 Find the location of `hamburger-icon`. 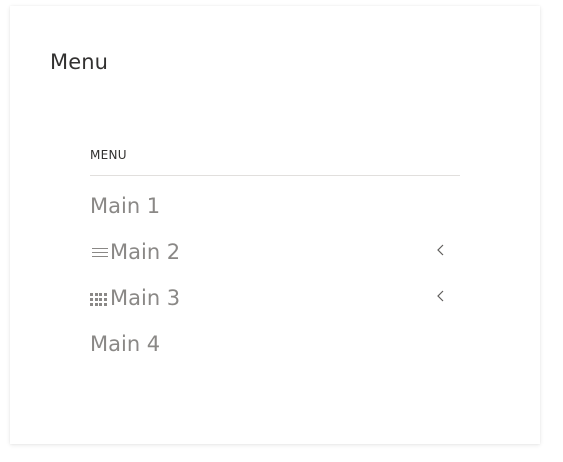

hamburger-icon is located at coordinates (100, 252).